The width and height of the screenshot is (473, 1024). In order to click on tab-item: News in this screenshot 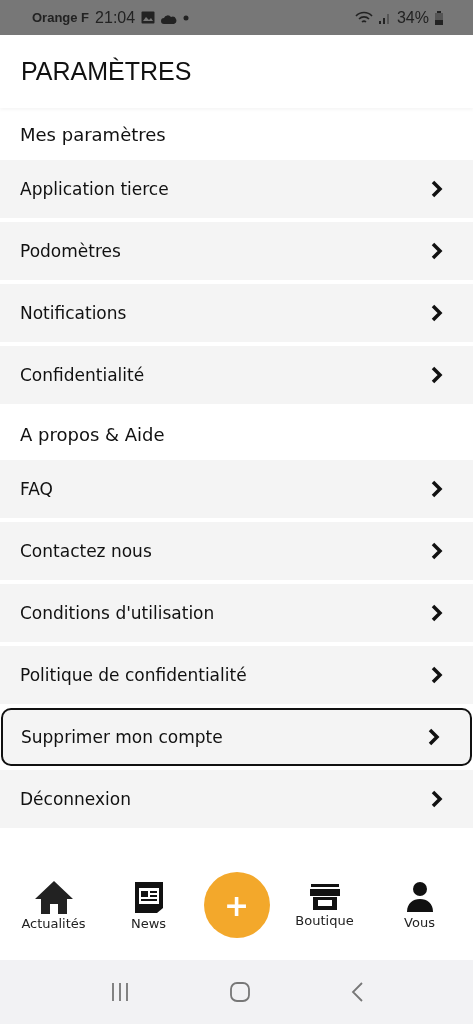, I will do `click(148, 905)`.